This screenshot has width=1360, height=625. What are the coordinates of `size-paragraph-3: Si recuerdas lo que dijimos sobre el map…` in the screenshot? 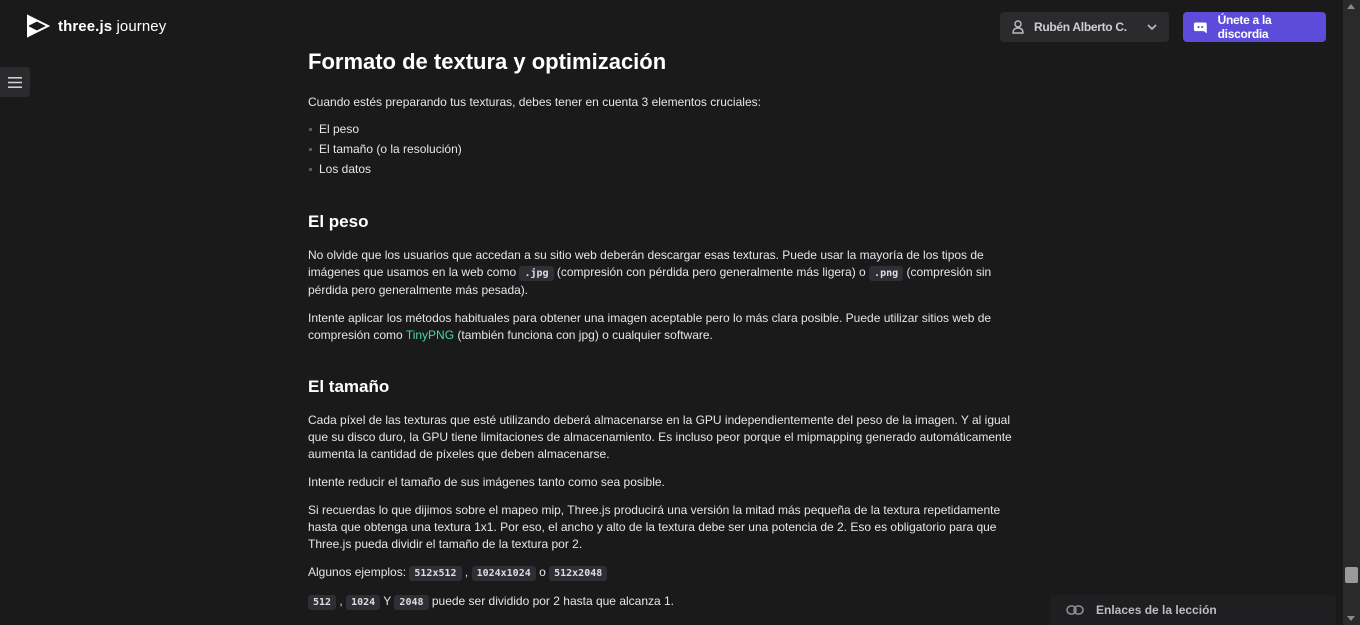 It's located at (654, 527).